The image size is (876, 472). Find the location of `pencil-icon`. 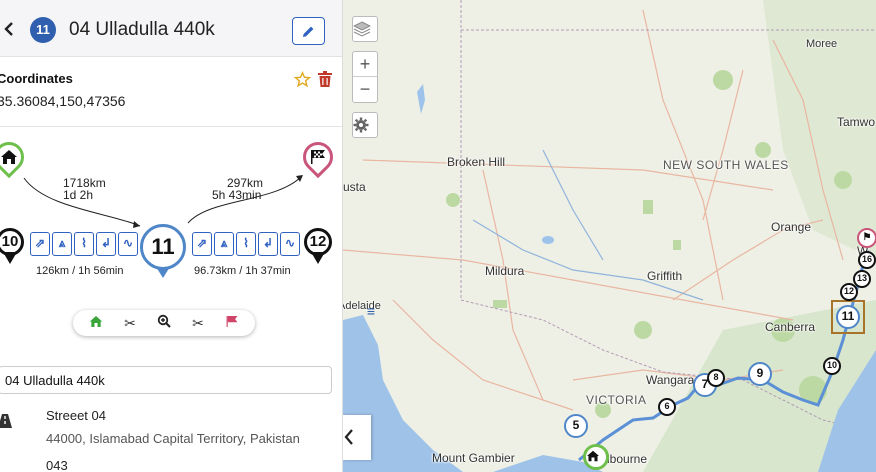

pencil-icon is located at coordinates (308, 31).